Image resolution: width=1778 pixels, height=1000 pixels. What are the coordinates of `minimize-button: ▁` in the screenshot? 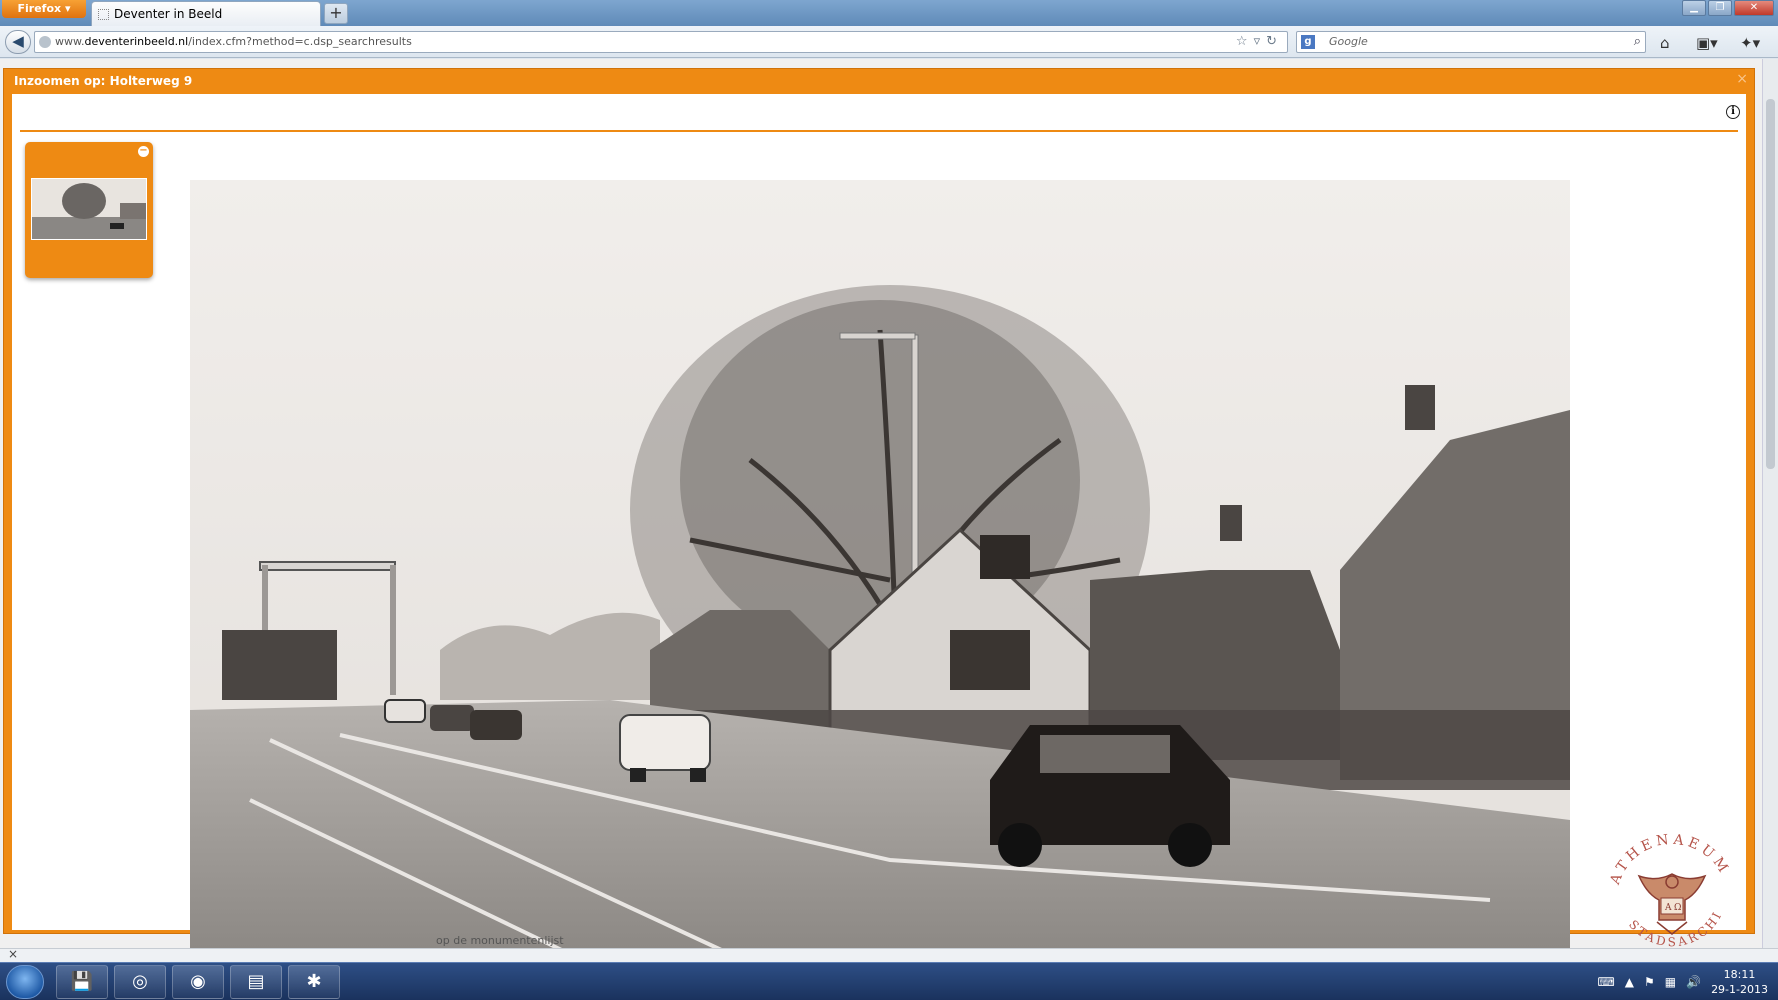 It's located at (1694, 8).